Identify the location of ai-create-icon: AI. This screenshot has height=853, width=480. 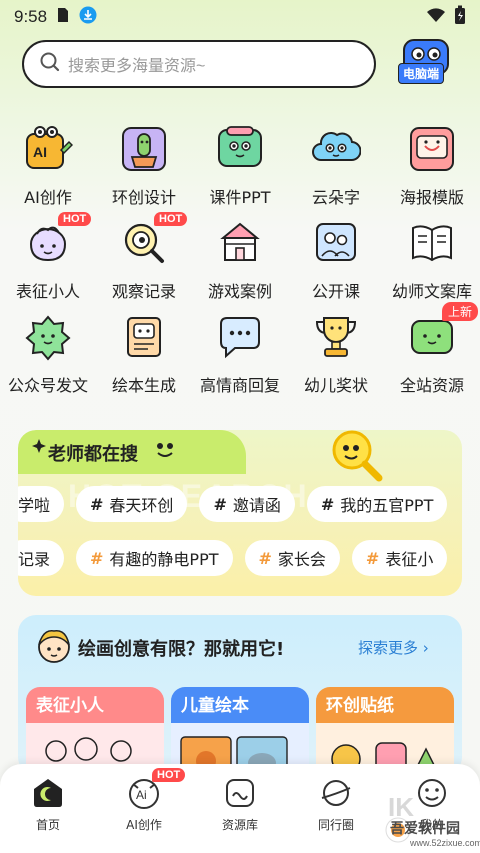
(49, 147).